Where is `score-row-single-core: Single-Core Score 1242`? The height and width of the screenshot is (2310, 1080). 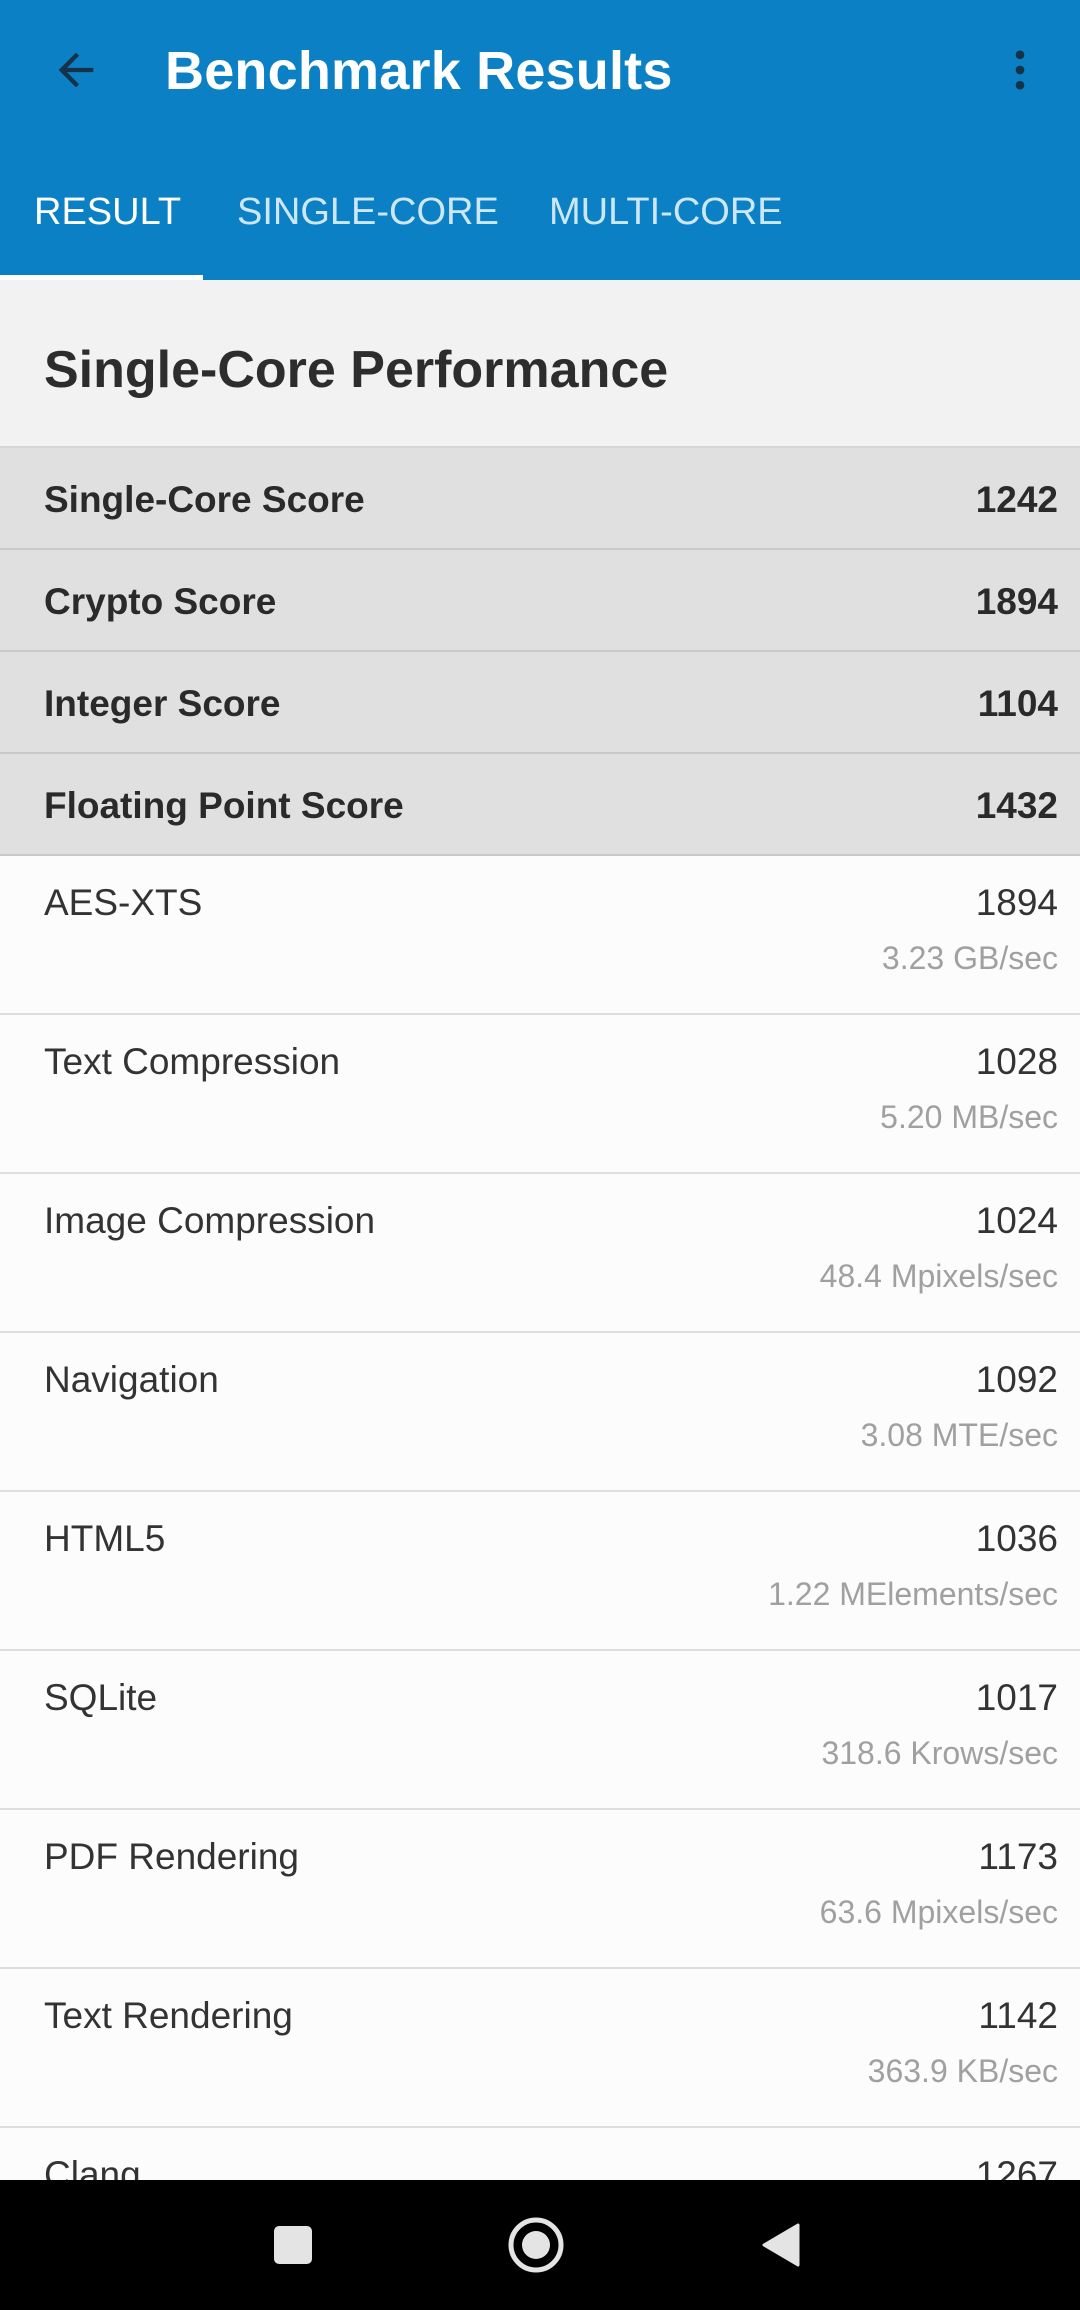 score-row-single-core: Single-Core Score 1242 is located at coordinates (540, 499).